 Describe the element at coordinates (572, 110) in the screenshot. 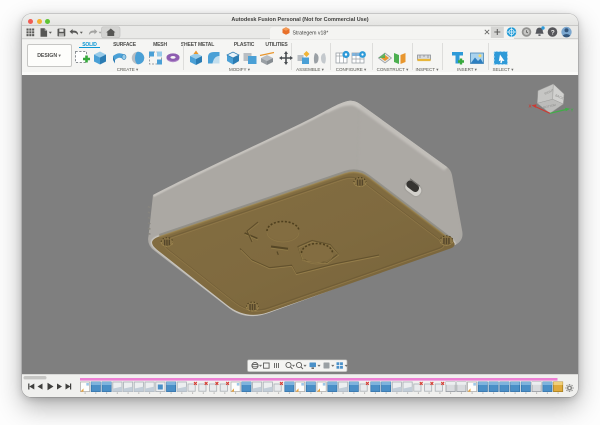

I see `svg-text: Y` at that location.